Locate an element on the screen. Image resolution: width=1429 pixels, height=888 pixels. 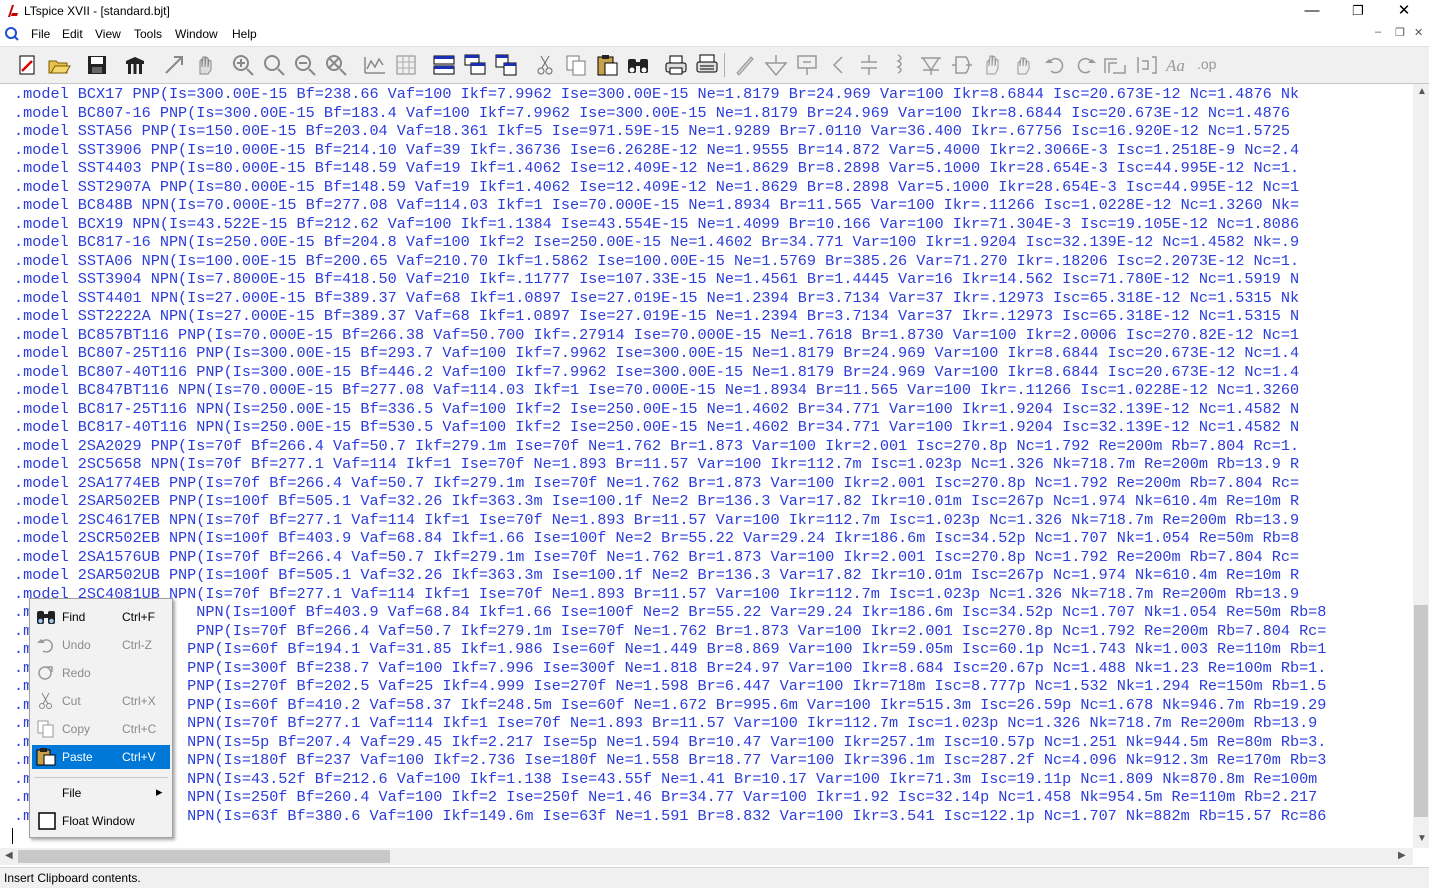
print-setup-icon is located at coordinates (707, 65).